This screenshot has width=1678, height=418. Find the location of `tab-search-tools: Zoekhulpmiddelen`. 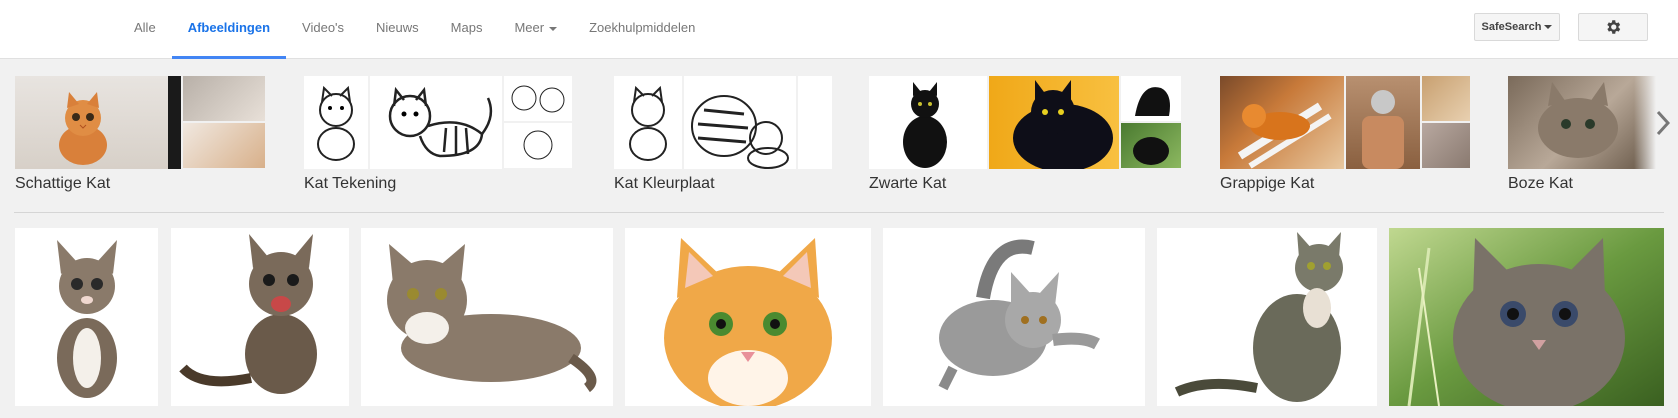

tab-search-tools: Zoekhulpmiddelen is located at coordinates (642, 29).